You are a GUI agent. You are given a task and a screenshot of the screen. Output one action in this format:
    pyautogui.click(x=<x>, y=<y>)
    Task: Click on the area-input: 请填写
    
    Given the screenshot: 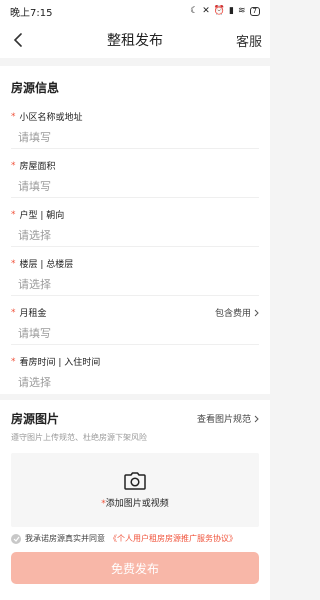 What is the action you would take?
    pyautogui.click(x=138, y=186)
    